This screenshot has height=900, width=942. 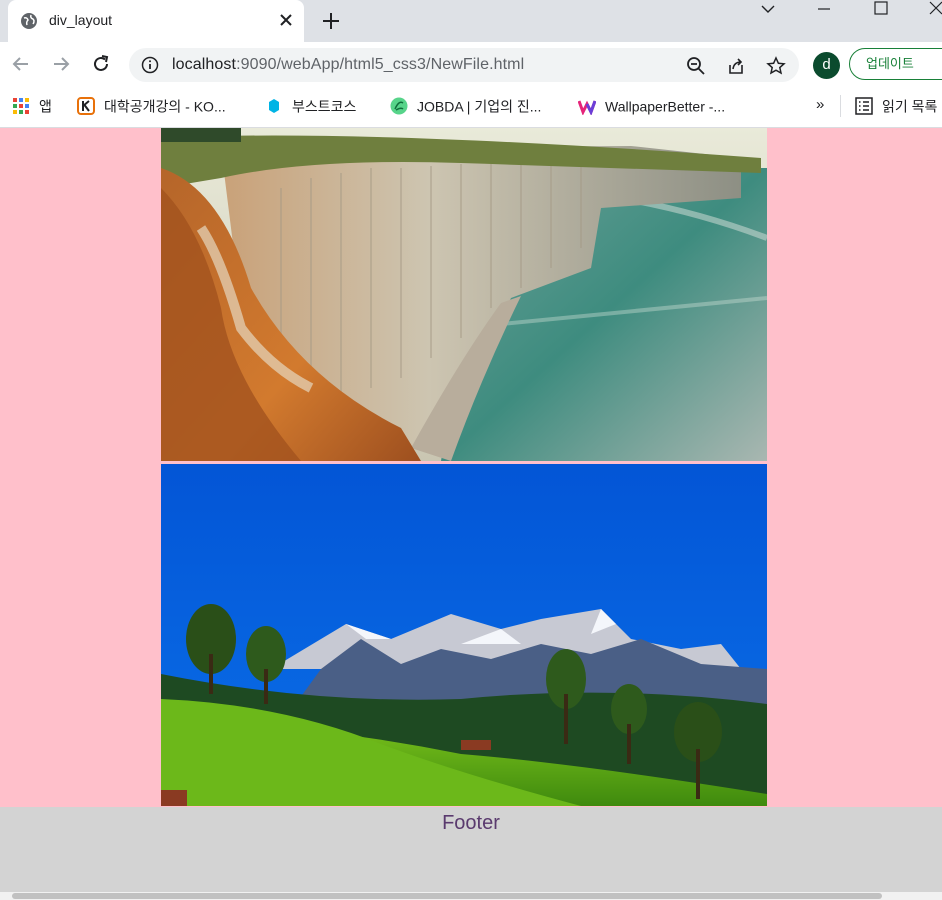 I want to click on reload-icon, so click(x=101, y=64).